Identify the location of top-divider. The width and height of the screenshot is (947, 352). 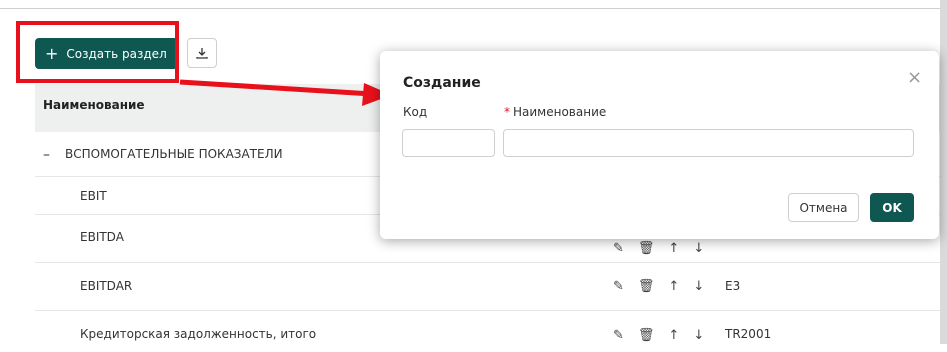
(473, 8).